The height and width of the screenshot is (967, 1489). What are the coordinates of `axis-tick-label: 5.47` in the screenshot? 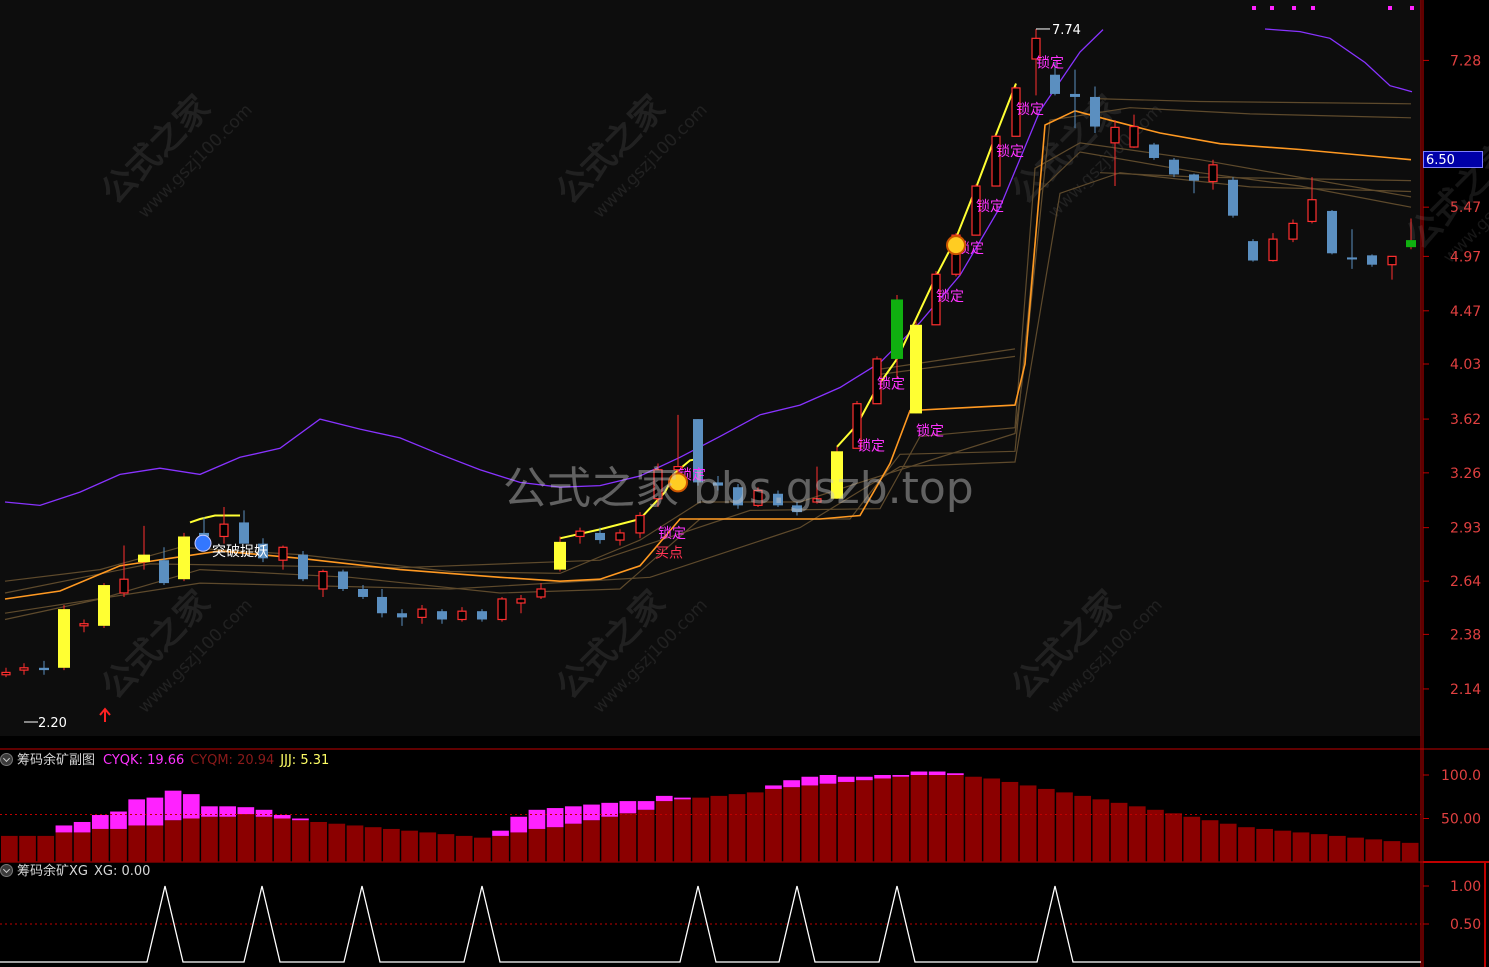 It's located at (1465, 208).